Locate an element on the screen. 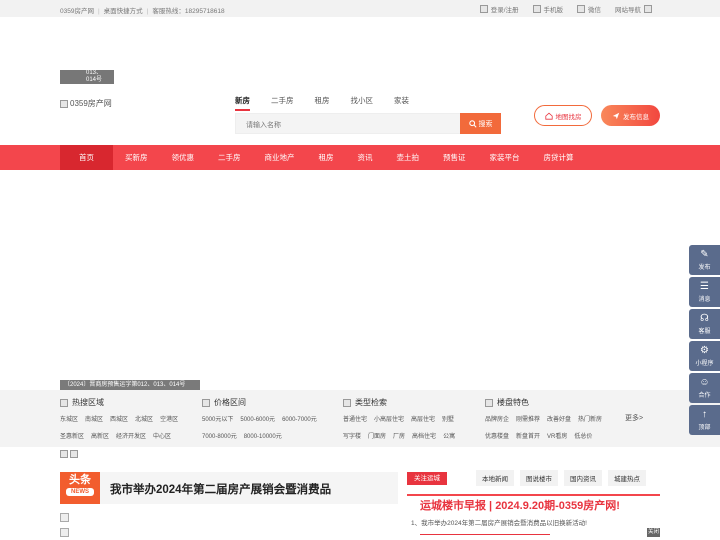 The image size is (720, 540). filter-link: 北城区 is located at coordinates (144, 418).